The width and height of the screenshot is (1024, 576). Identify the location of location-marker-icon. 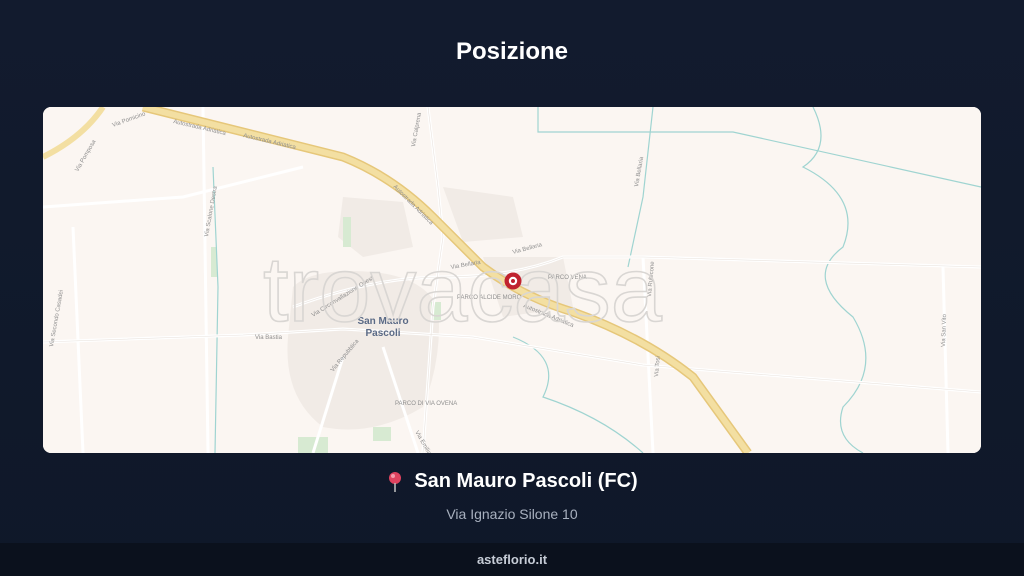
(513, 281).